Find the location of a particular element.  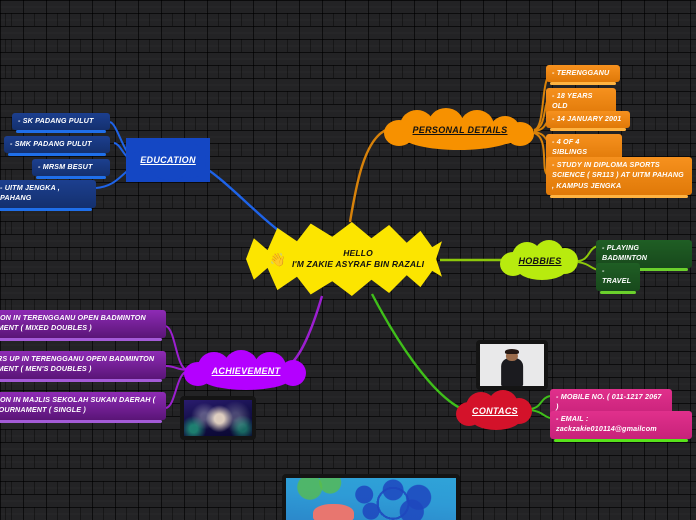

branch-node-contacs: CONTACS is located at coordinates (495, 411).